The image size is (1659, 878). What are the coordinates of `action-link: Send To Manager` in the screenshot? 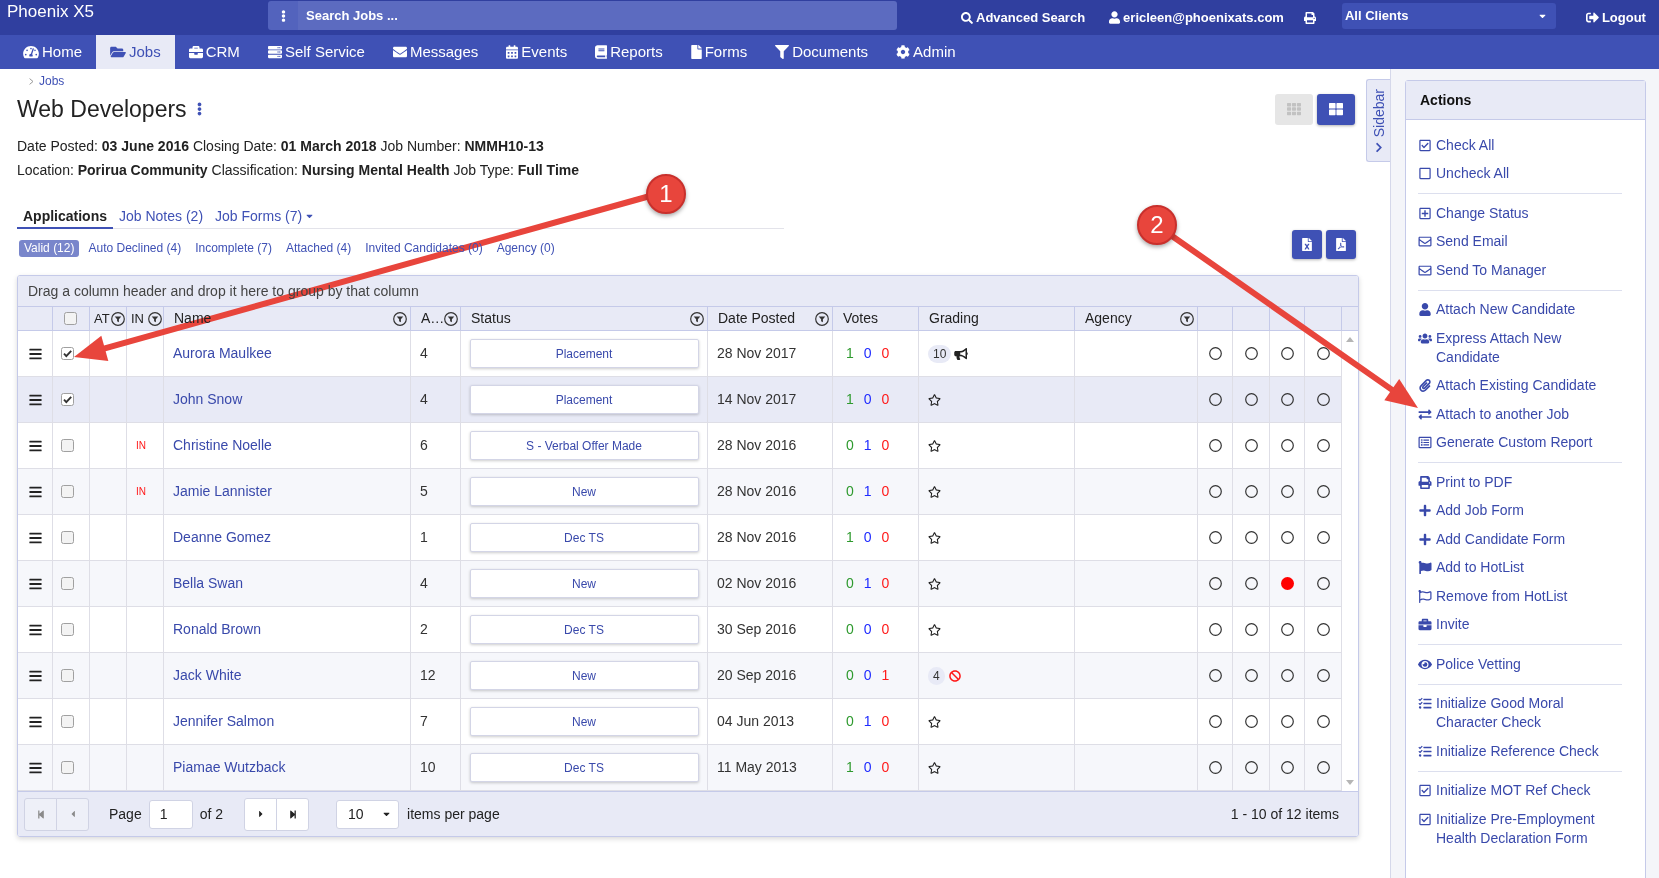 It's located at (1520, 270).